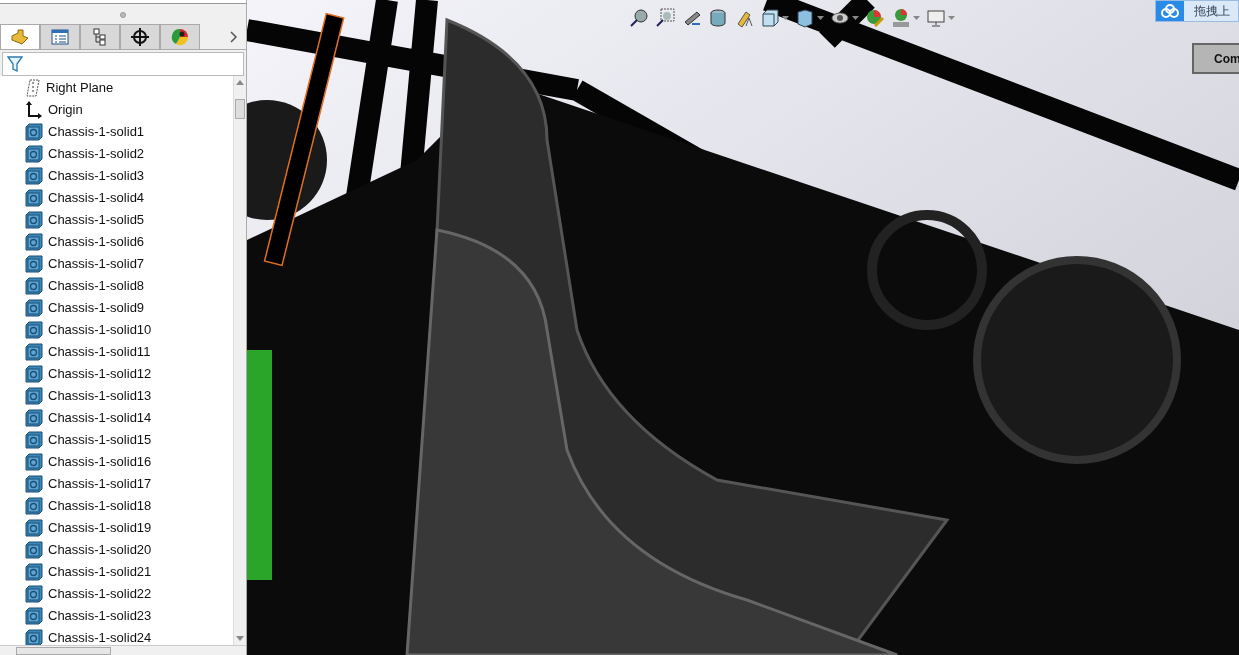 This screenshot has height=655, width=1239. What do you see at coordinates (785, 18) in the screenshot?
I see `caret-icon` at bounding box center [785, 18].